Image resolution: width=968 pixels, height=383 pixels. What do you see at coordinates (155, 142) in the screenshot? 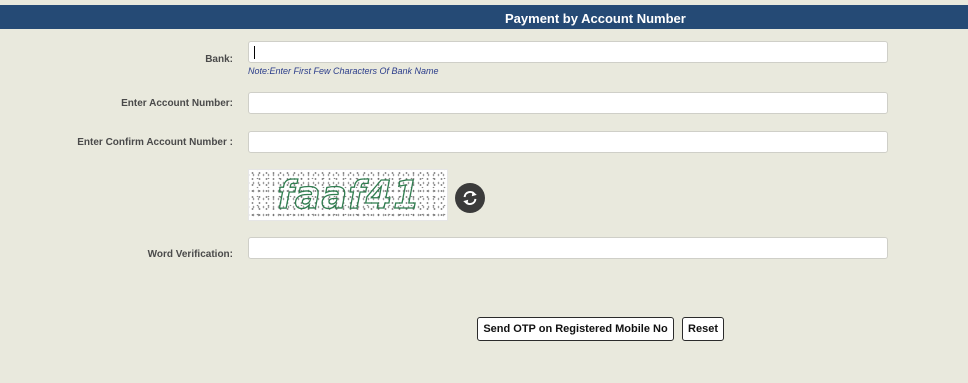
I see `confirm-account-number-label: Enter Confirm Account Number :` at bounding box center [155, 142].